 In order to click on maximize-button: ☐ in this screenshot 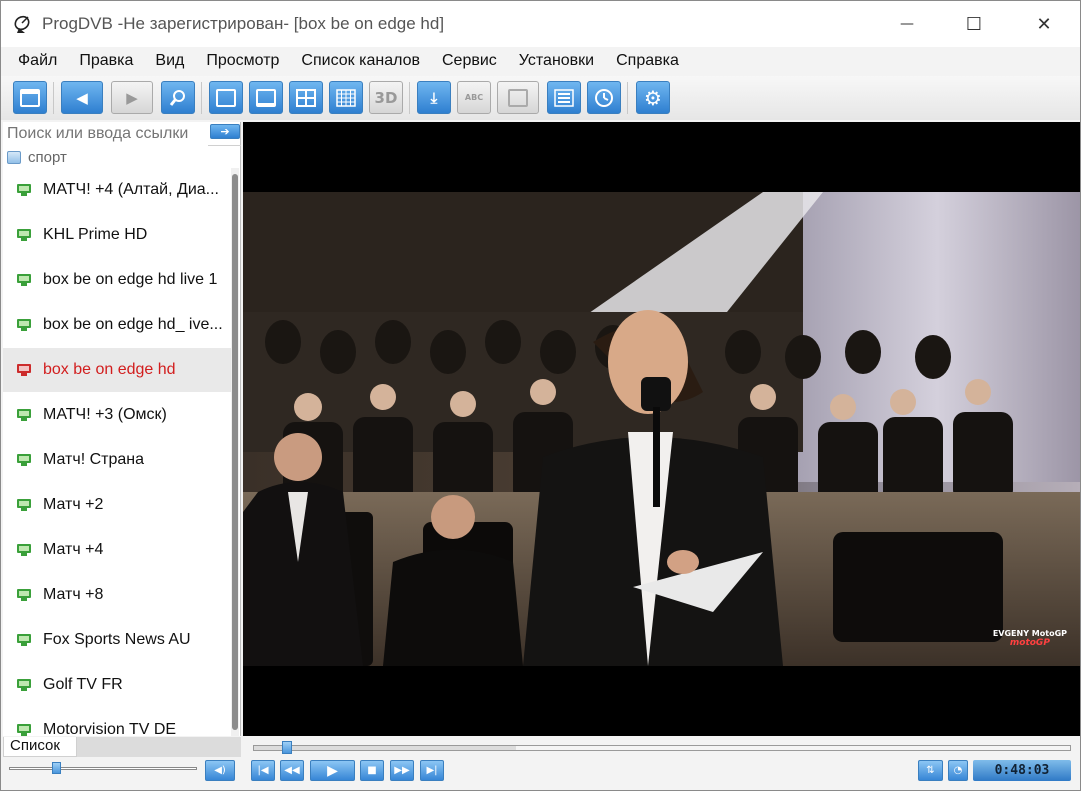, I will do `click(974, 24)`.